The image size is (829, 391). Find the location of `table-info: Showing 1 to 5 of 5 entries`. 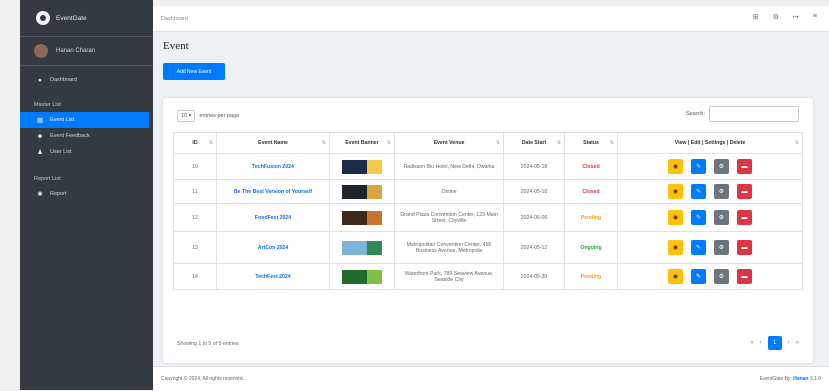

table-info: Showing 1 to 5 of 5 entries is located at coordinates (208, 344).